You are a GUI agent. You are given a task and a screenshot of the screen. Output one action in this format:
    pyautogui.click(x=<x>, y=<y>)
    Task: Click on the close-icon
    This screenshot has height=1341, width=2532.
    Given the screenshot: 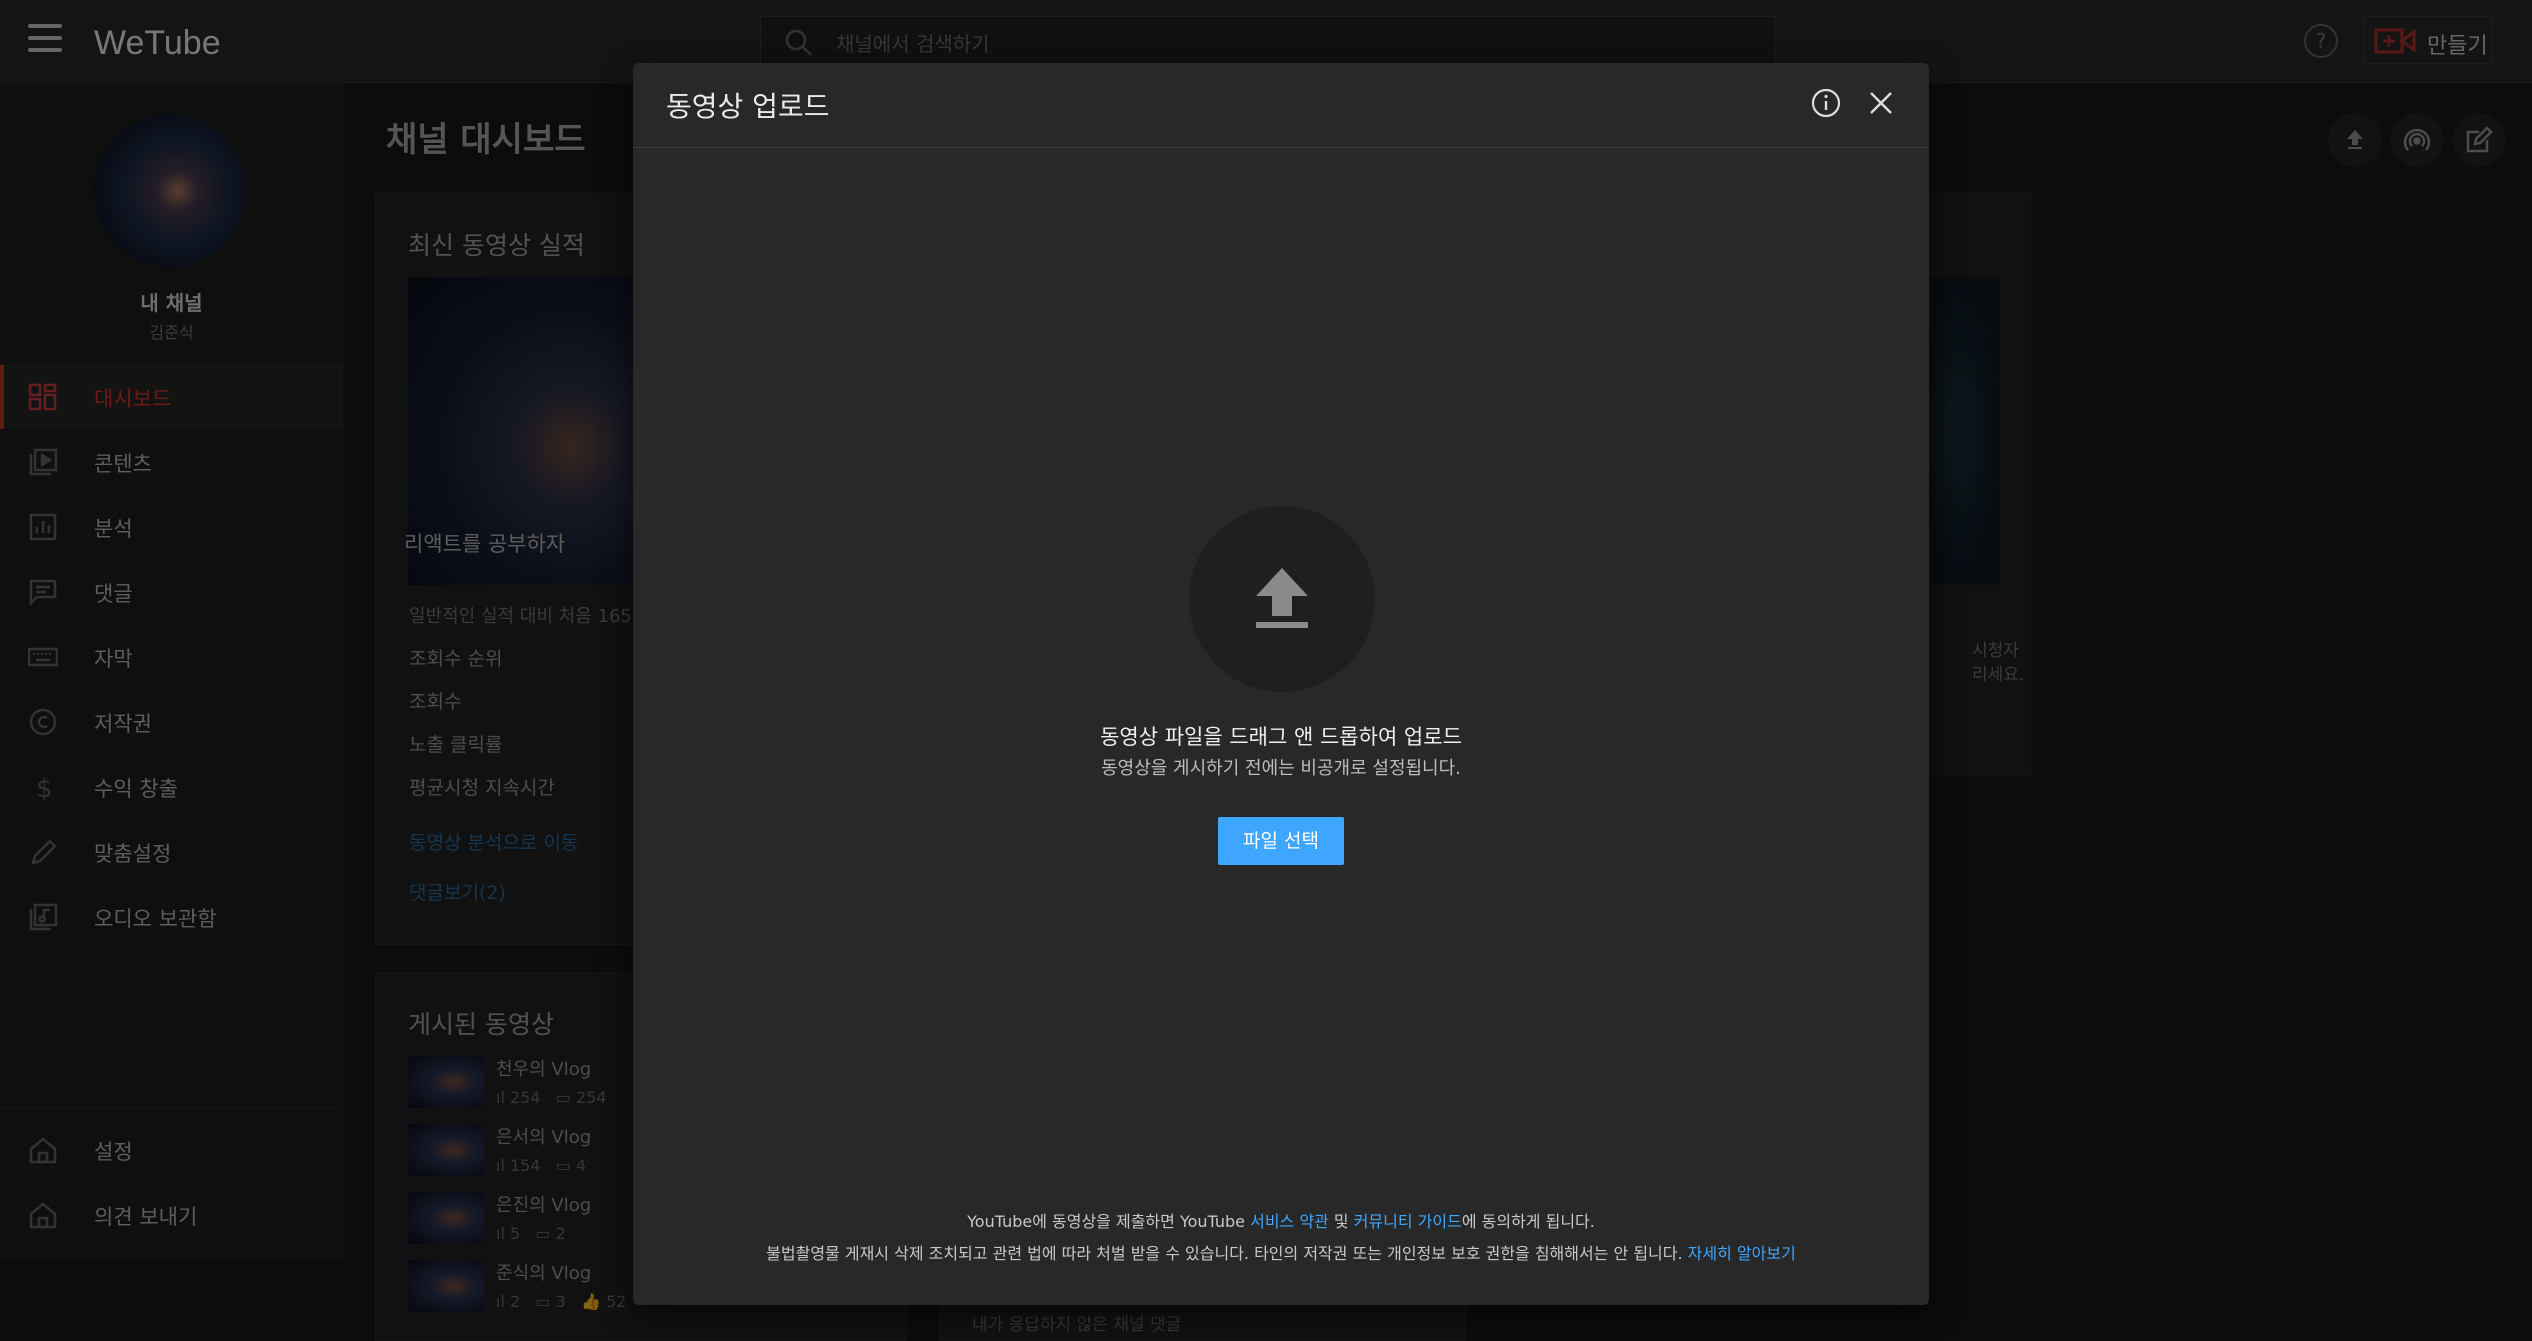 What is the action you would take?
    pyautogui.click(x=1881, y=103)
    